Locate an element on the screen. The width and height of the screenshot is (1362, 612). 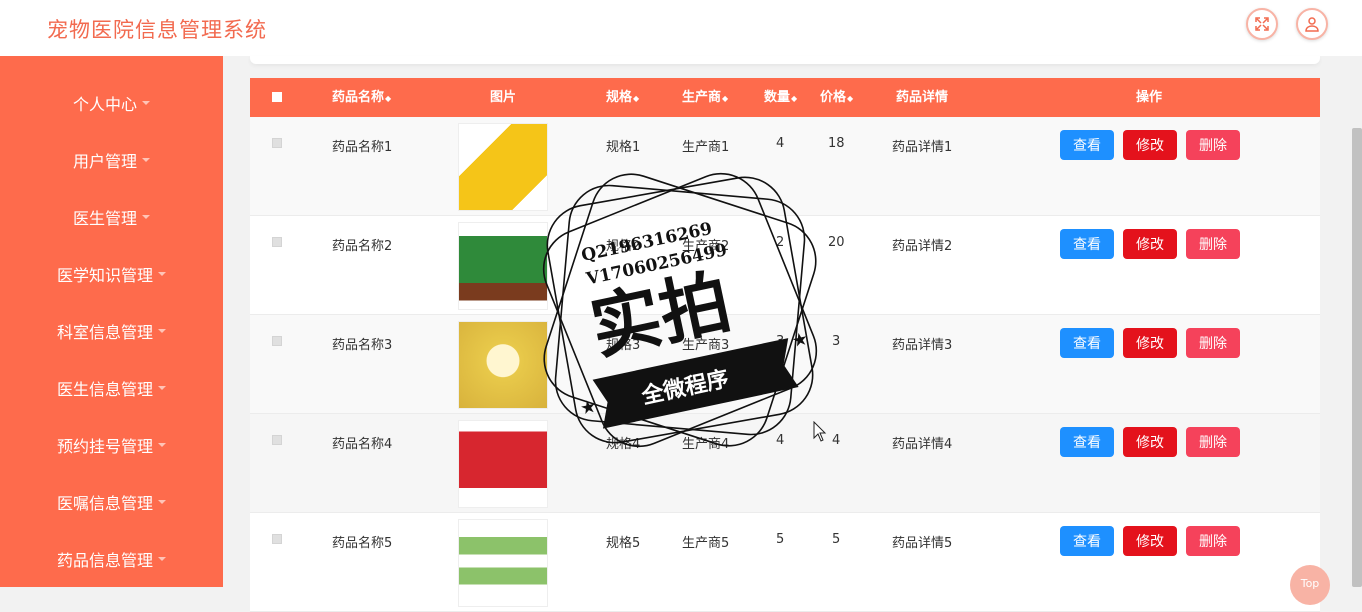
medicine-price: 5 is located at coordinates (836, 539).